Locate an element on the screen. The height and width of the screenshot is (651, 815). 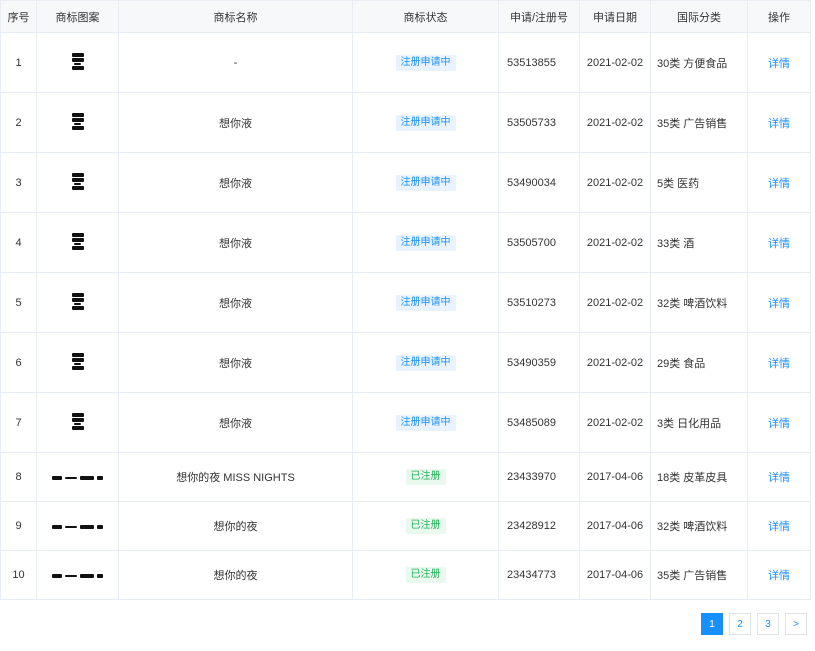
table-row: 1 - 注册申请中 53513855 2021-02-02 30类 方便食品 详情 is located at coordinates (405, 62).